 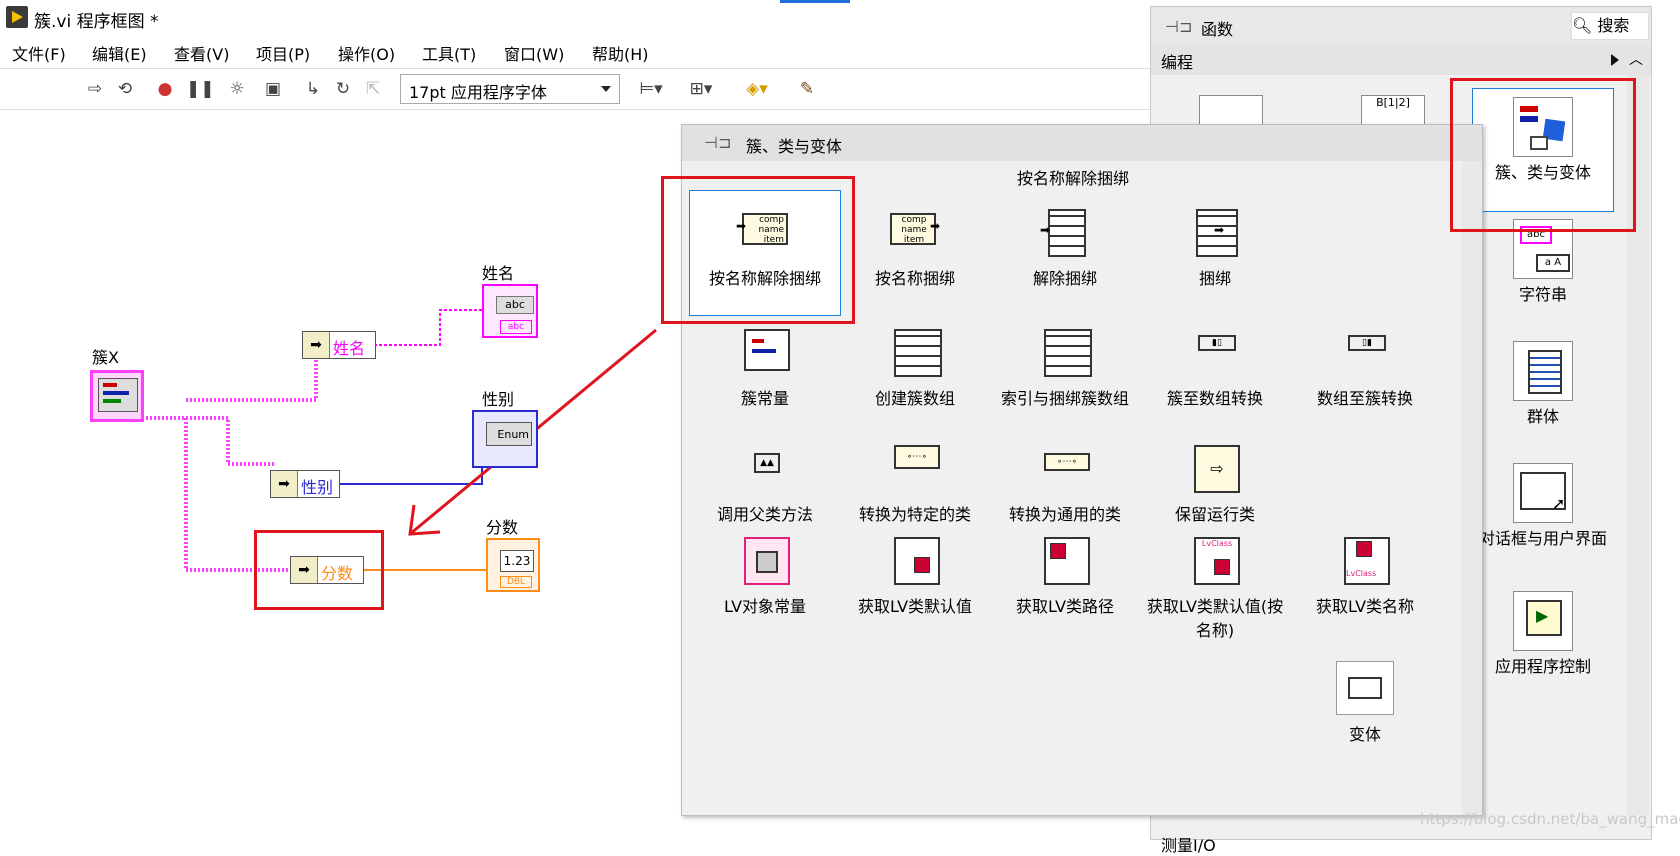 I want to click on palette-item-index-bundle-cluster-array: 索引与捆绑簇数组, so click(x=1065, y=370).